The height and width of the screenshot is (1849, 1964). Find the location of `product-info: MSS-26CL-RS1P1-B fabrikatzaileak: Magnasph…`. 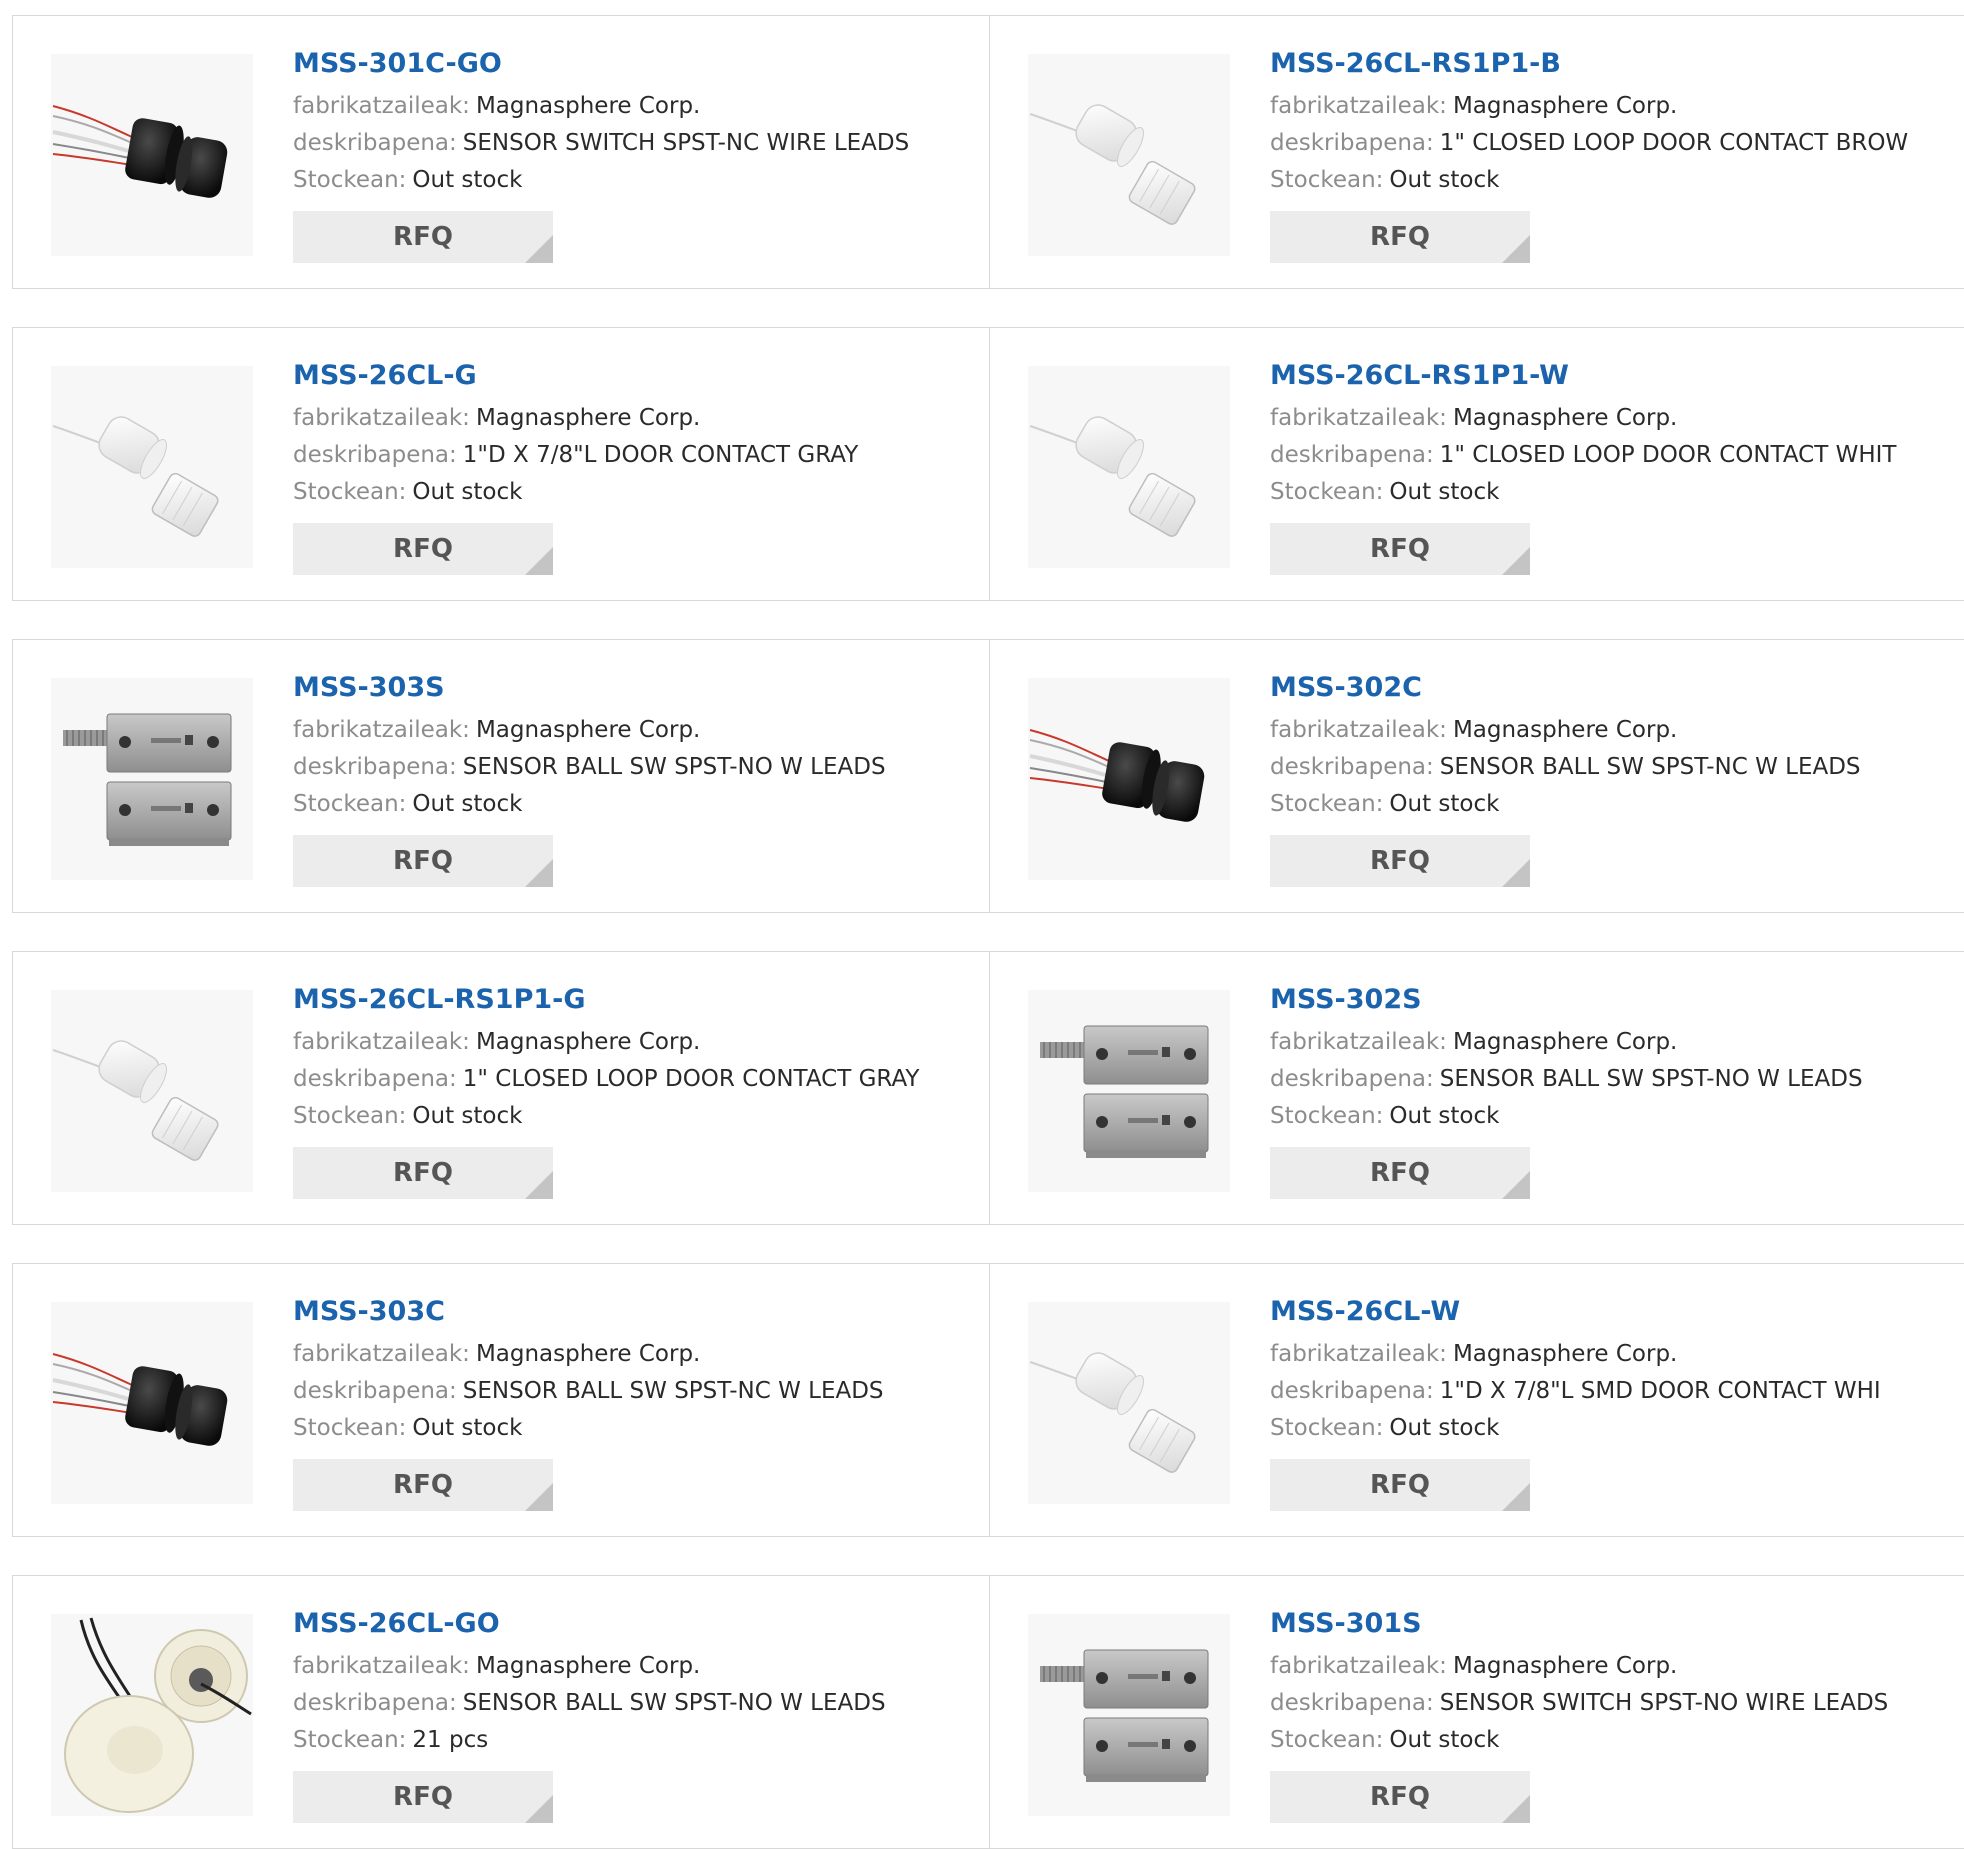

product-info: MSS-26CL-RS1P1-B fabrikatzaileak: Magnasph… is located at coordinates (1589, 154).